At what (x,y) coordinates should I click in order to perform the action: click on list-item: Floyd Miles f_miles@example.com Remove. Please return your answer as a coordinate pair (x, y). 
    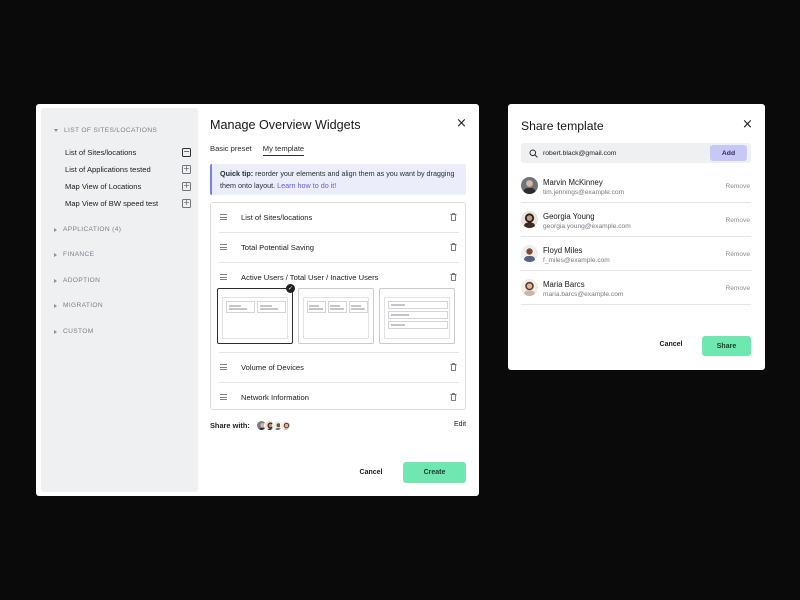
    Looking at the image, I should click on (636, 253).